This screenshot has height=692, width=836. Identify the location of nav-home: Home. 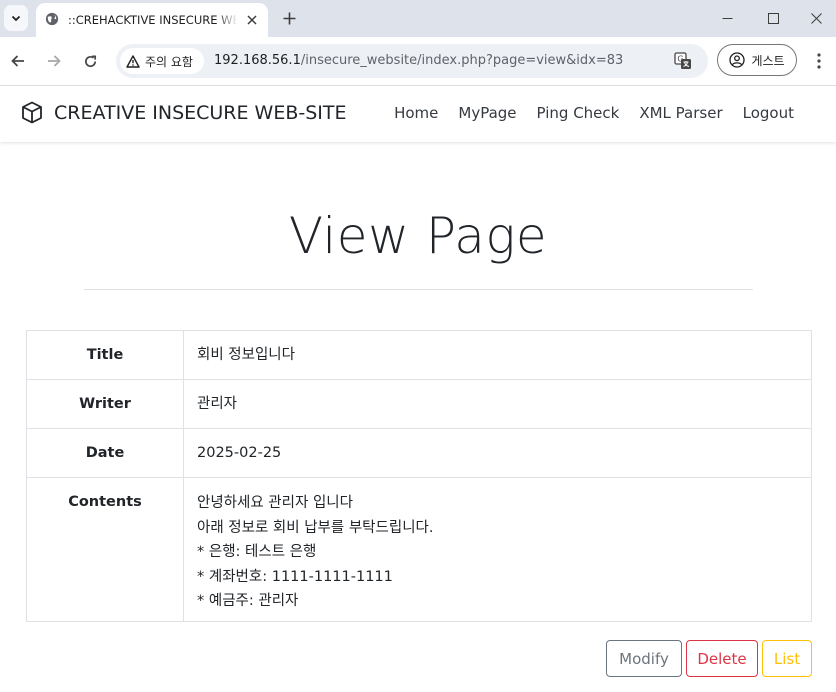
(416, 113).